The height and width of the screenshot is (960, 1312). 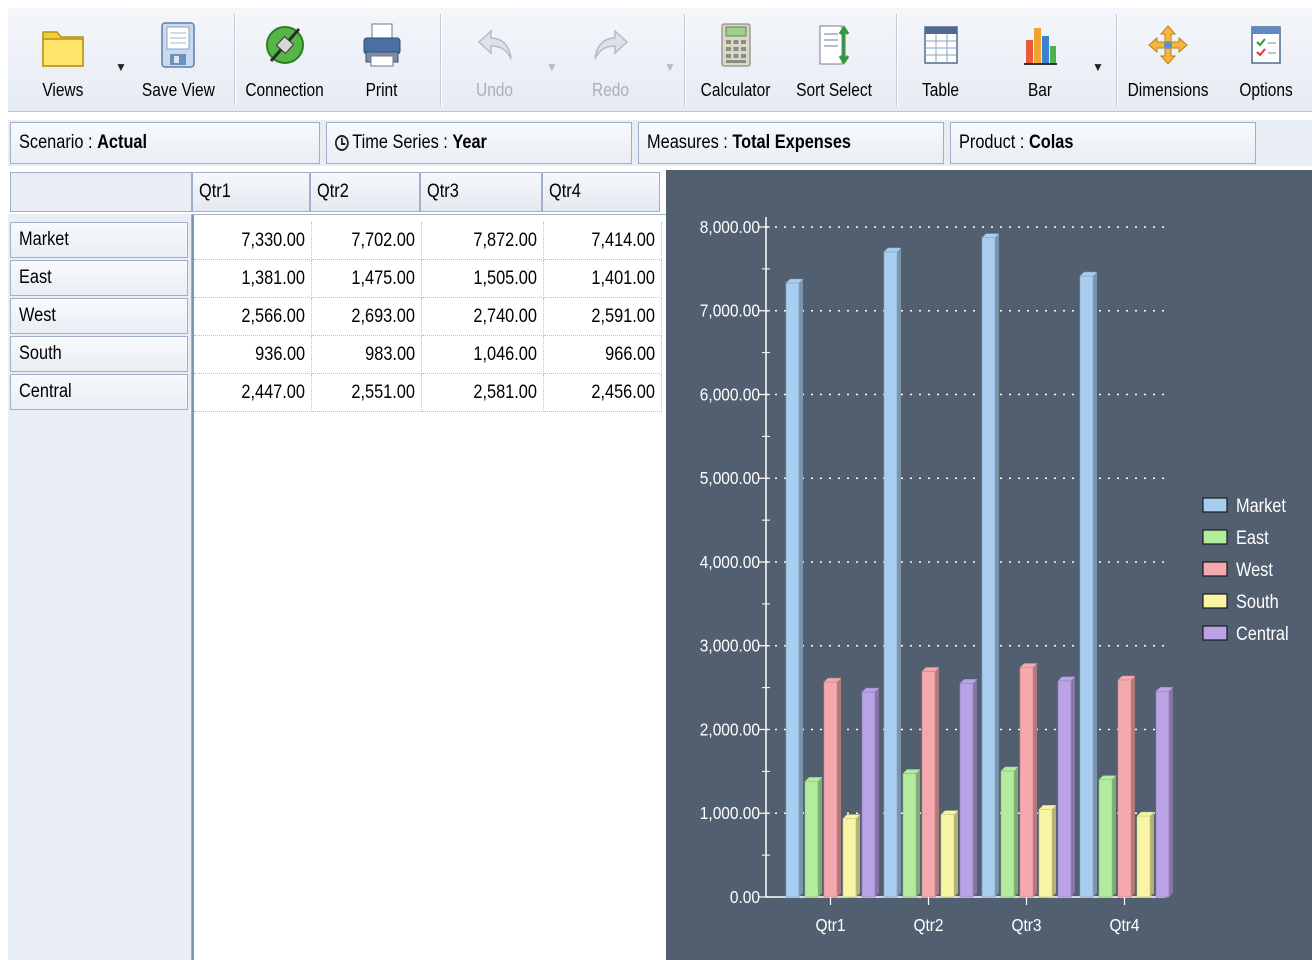 I want to click on redo-dropdown-arrow: ▼, so click(x=670, y=67).